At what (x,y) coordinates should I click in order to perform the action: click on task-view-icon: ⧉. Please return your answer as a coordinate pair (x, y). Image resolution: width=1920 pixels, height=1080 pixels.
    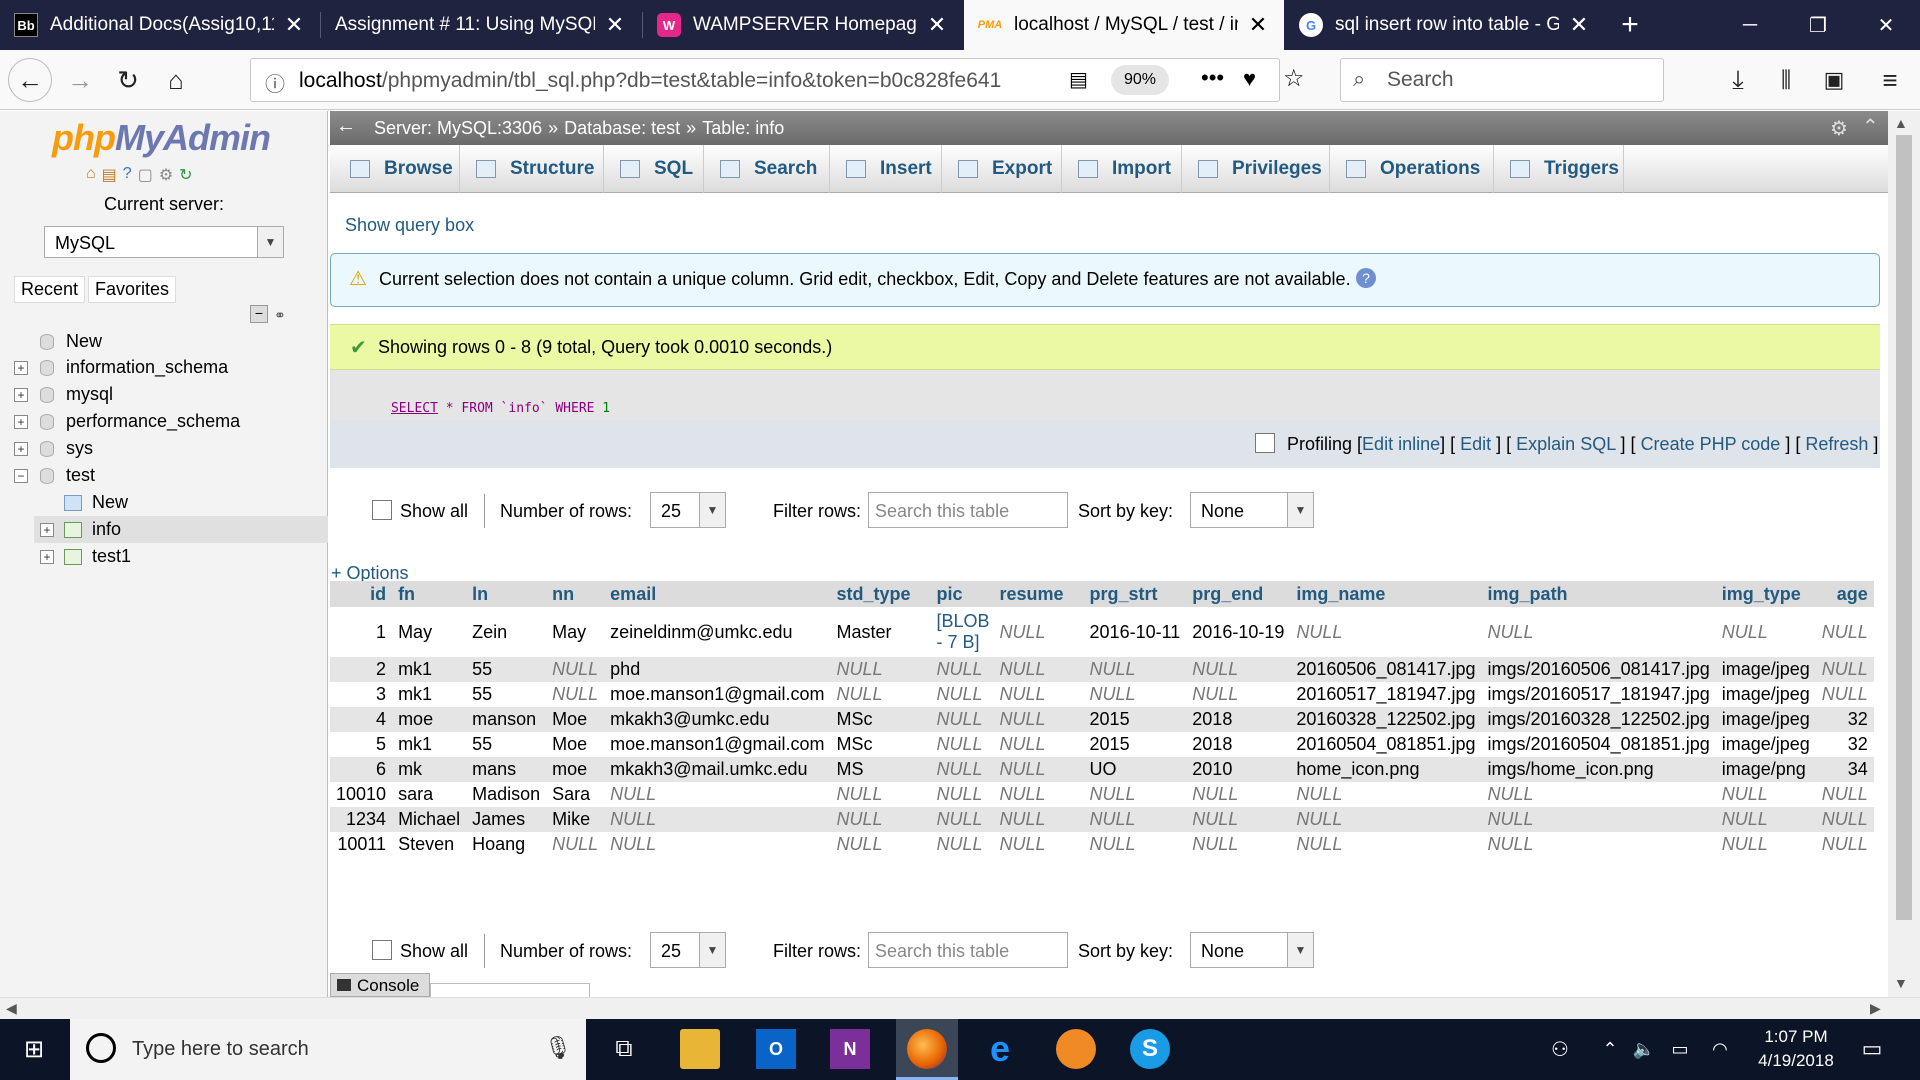
    Looking at the image, I should click on (624, 1049).